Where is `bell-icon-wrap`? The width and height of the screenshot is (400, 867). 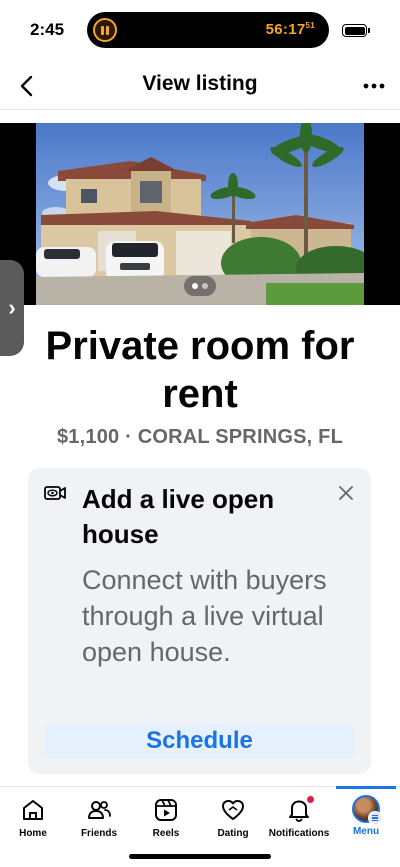
bell-icon-wrap is located at coordinates (300, 809).